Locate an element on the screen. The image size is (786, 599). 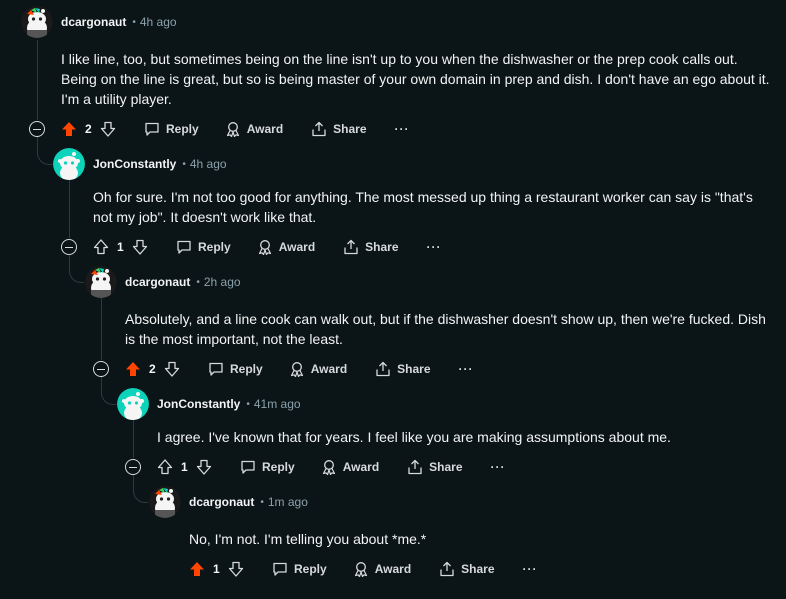
comment-meta: dcargonaut • 1m ago is located at coordinates (228, 502).